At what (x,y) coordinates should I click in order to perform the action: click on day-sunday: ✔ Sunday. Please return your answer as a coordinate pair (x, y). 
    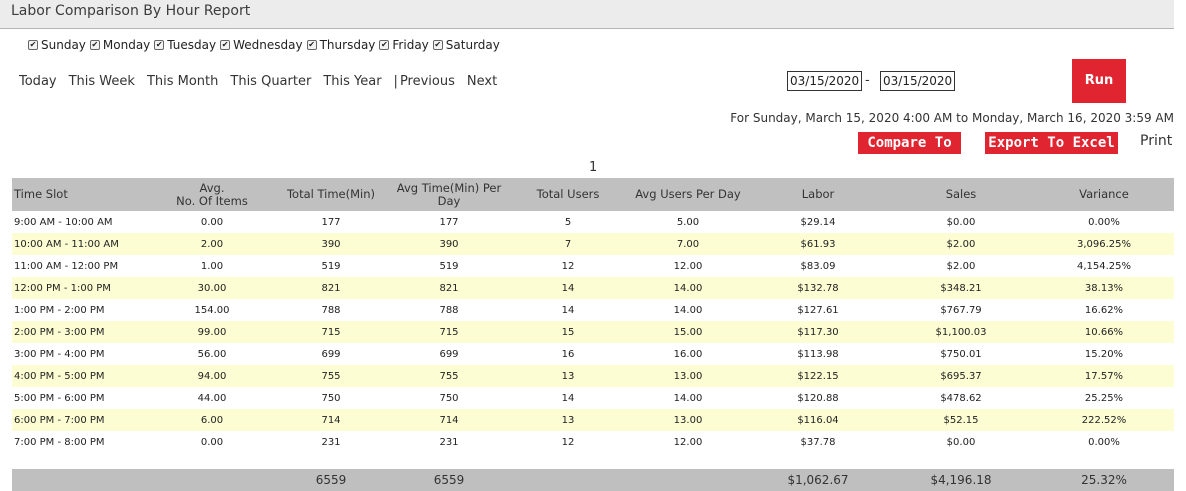
    Looking at the image, I should click on (57, 45).